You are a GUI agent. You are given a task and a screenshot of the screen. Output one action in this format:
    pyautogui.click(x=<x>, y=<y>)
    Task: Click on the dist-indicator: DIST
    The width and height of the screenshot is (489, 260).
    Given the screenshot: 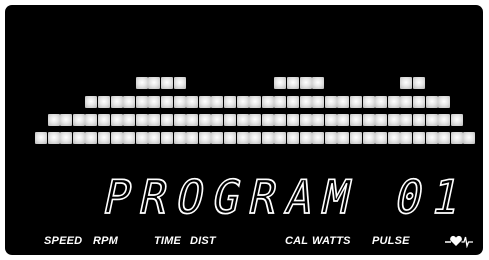 What is the action you would take?
    pyautogui.click(x=203, y=241)
    